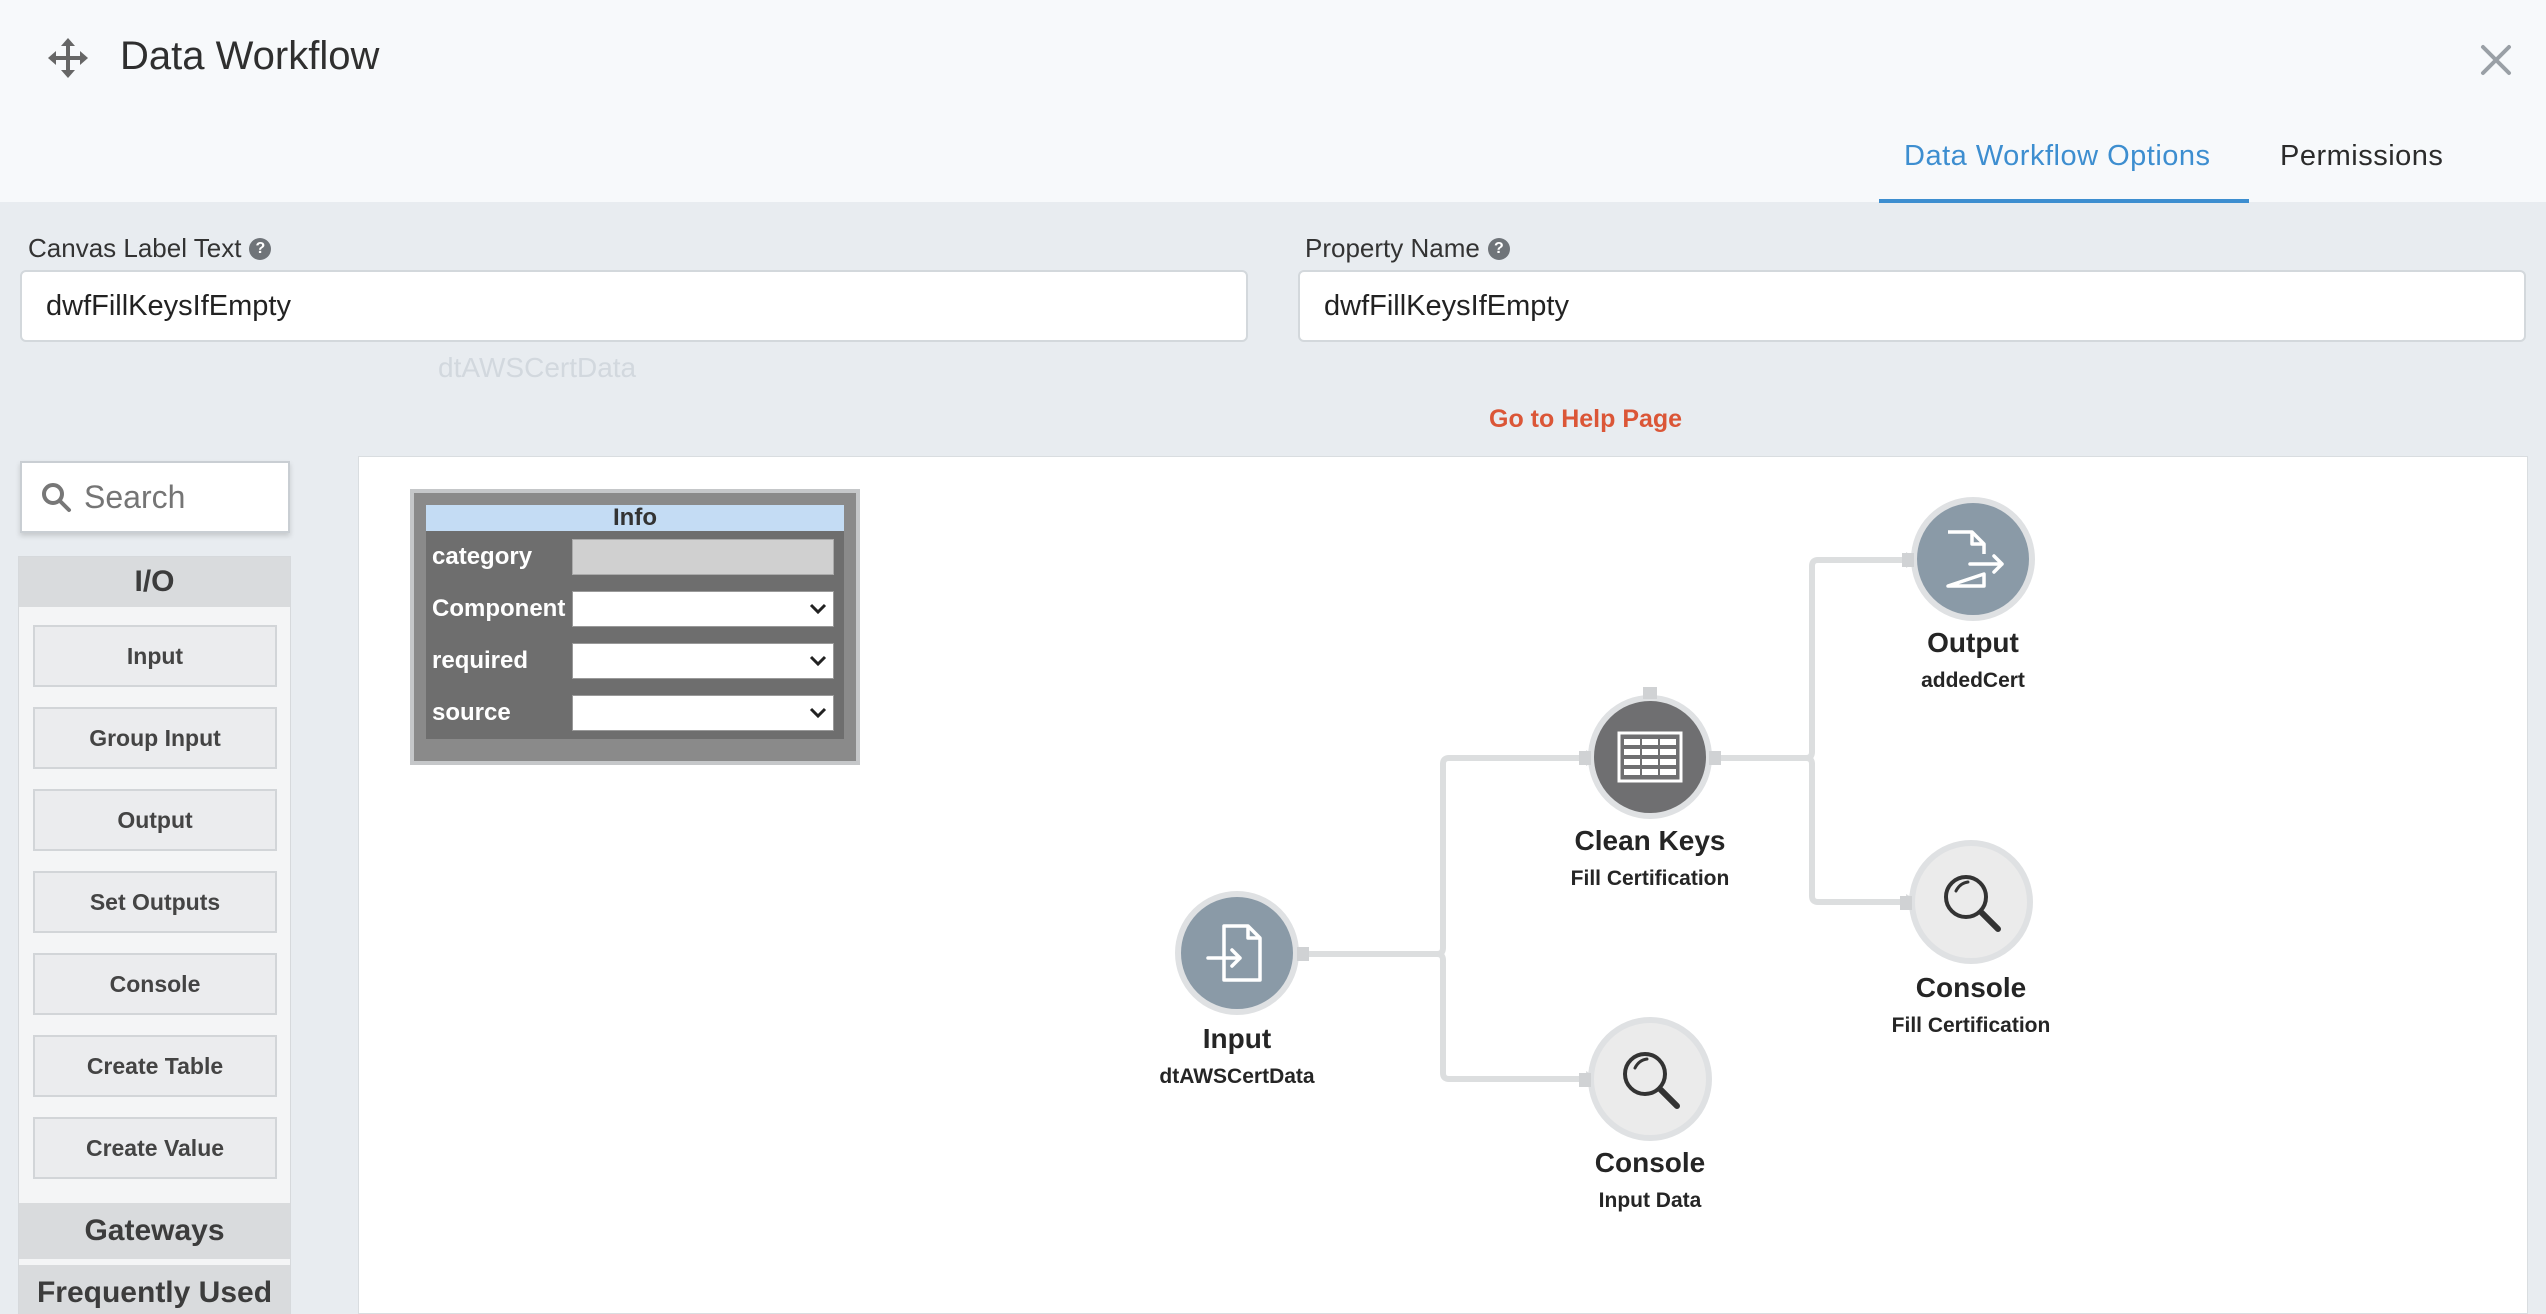 This screenshot has height=1314, width=2546. What do you see at coordinates (1650, 1162) in the screenshot?
I see `node-console-input-label: Console` at bounding box center [1650, 1162].